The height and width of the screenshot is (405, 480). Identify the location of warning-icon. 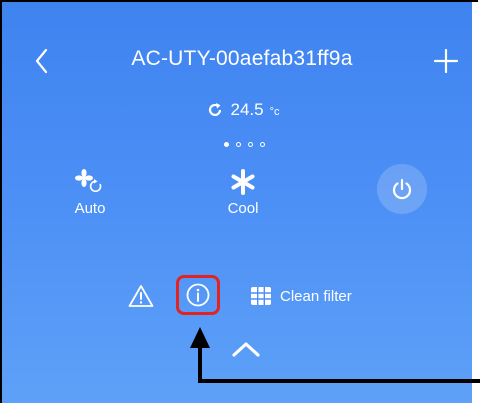
(141, 296).